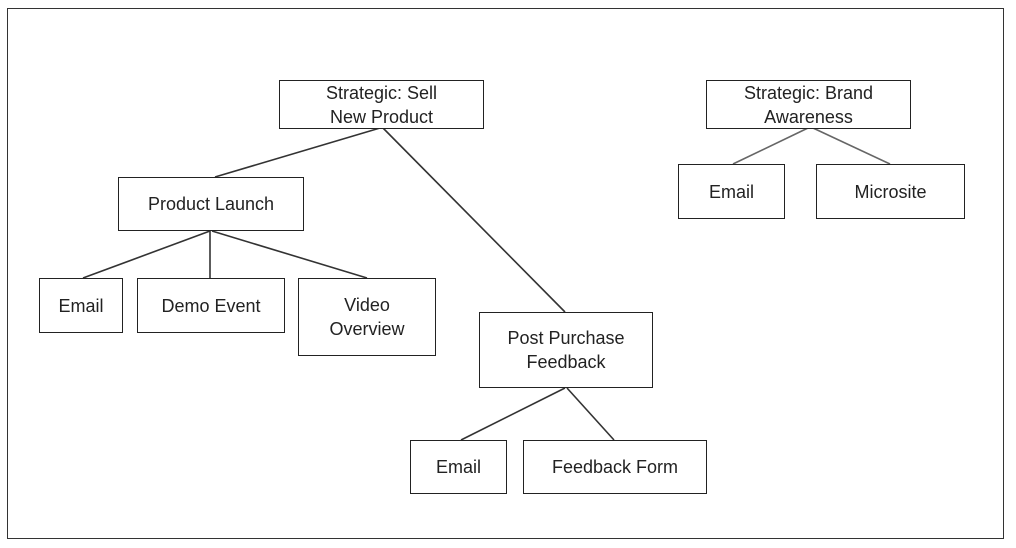  Describe the element at coordinates (381, 104) in the screenshot. I see `node-strategic-sell-new-product: Strategic: Sell New Product` at that location.